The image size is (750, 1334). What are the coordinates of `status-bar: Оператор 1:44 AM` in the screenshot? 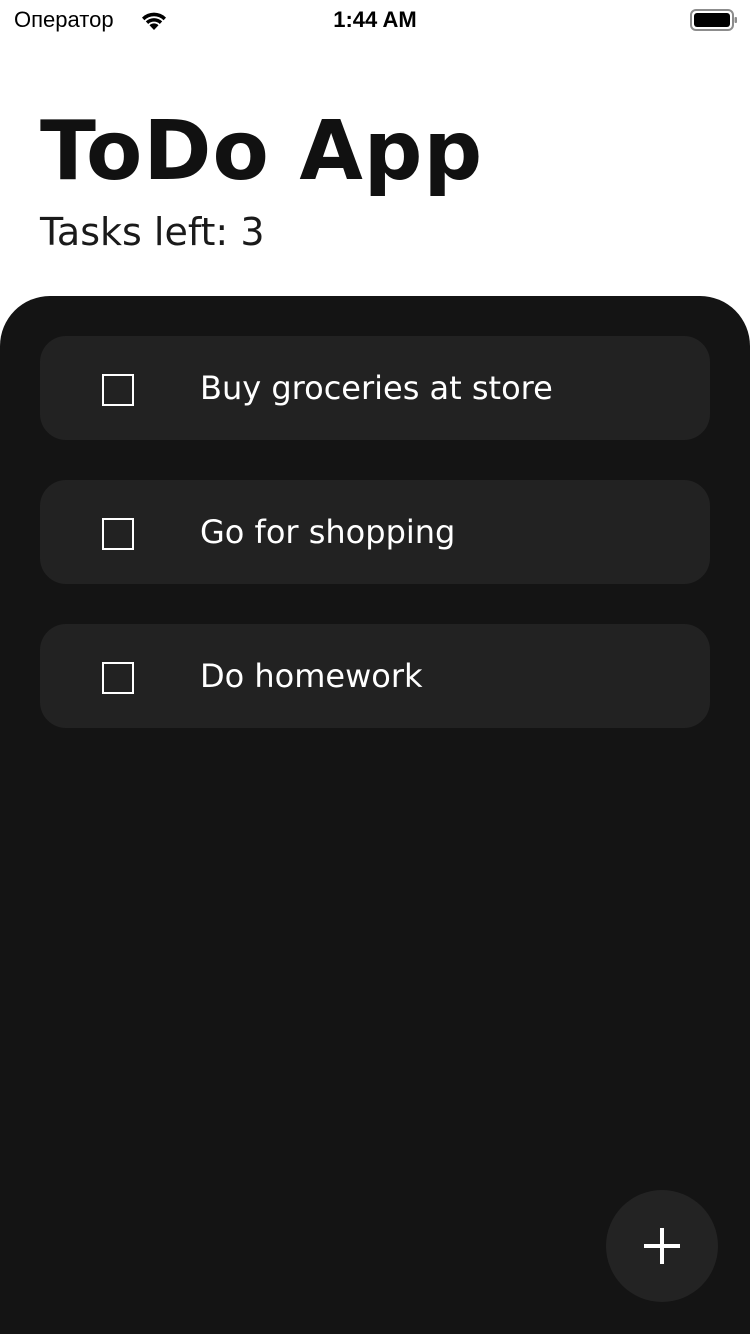 It's located at (375, 20).